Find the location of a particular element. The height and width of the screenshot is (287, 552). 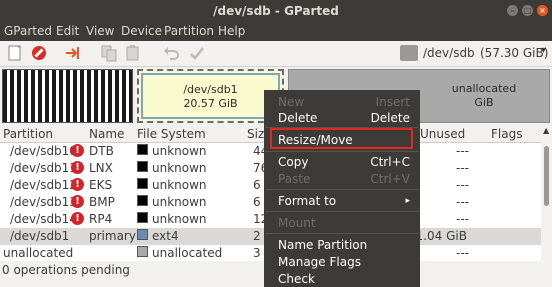

menu-item-copy-shortcut: Ctrl+C is located at coordinates (390, 162).